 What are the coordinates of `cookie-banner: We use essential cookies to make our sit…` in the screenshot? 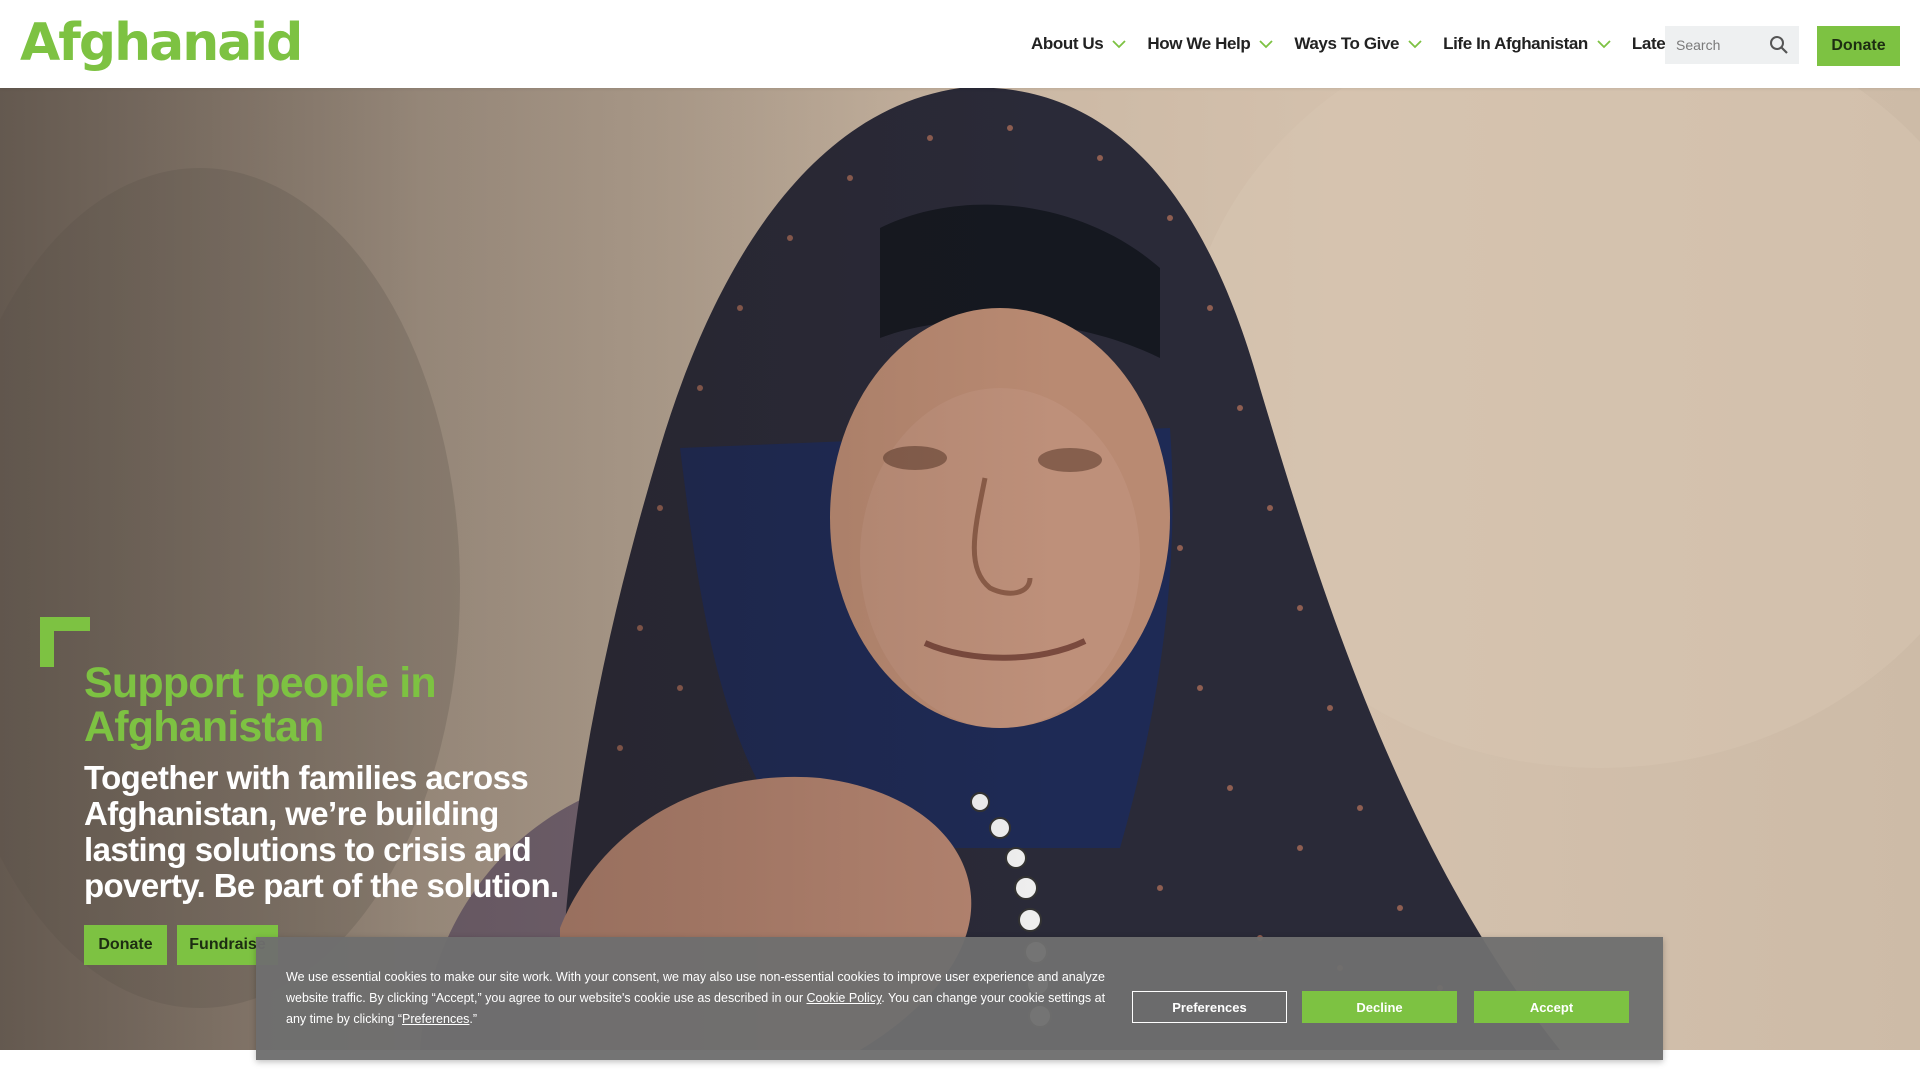 It's located at (959, 998).